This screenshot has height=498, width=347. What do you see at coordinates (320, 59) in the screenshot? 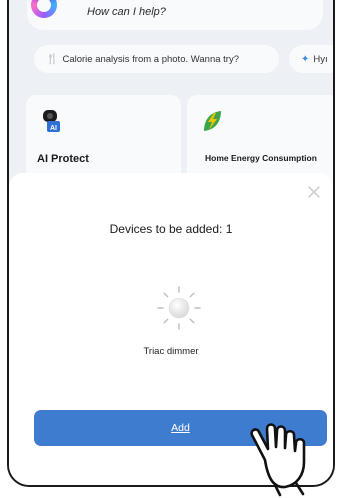
I see `suggestion-label: Hyı` at bounding box center [320, 59].